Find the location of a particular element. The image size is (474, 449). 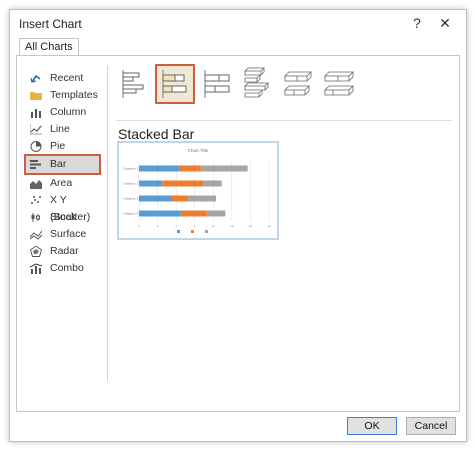

preview-category-label: Category 1 is located at coordinates (130, 169).